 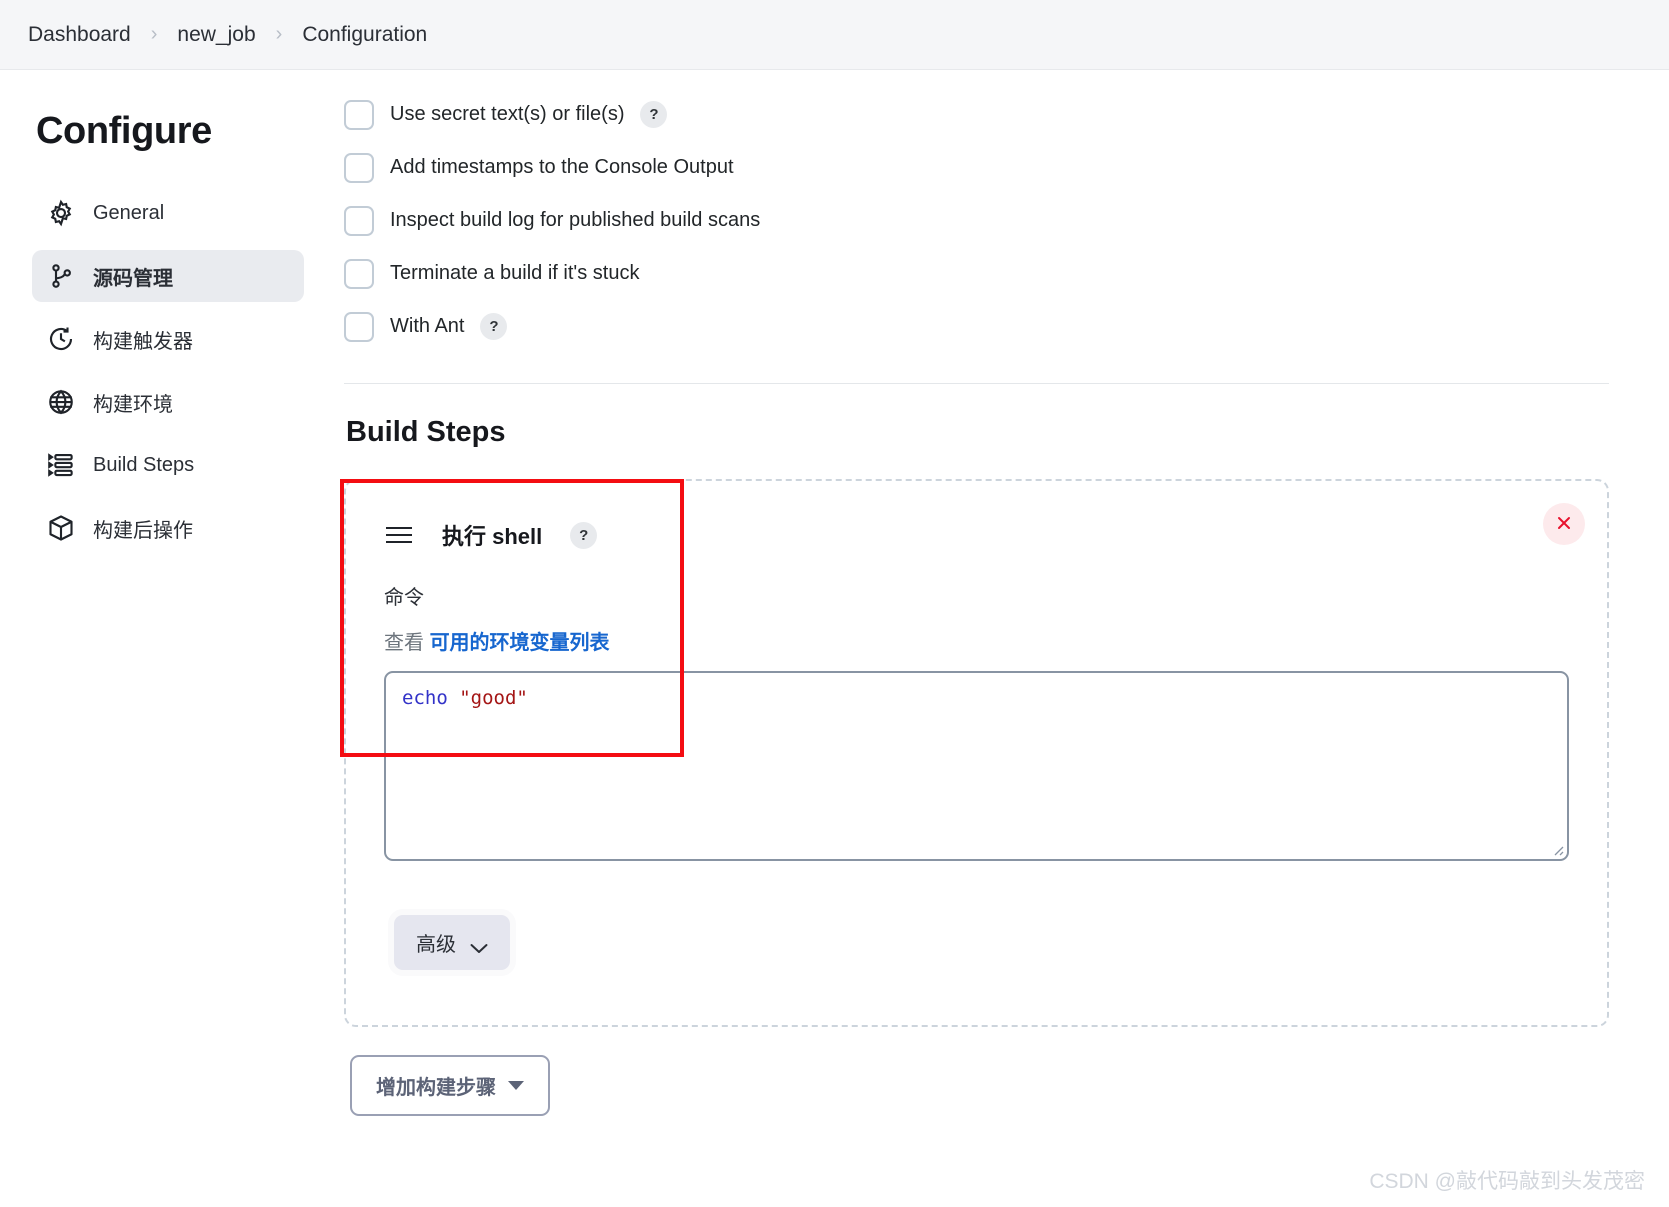 I want to click on command-field-label: 命令, so click(x=404, y=598).